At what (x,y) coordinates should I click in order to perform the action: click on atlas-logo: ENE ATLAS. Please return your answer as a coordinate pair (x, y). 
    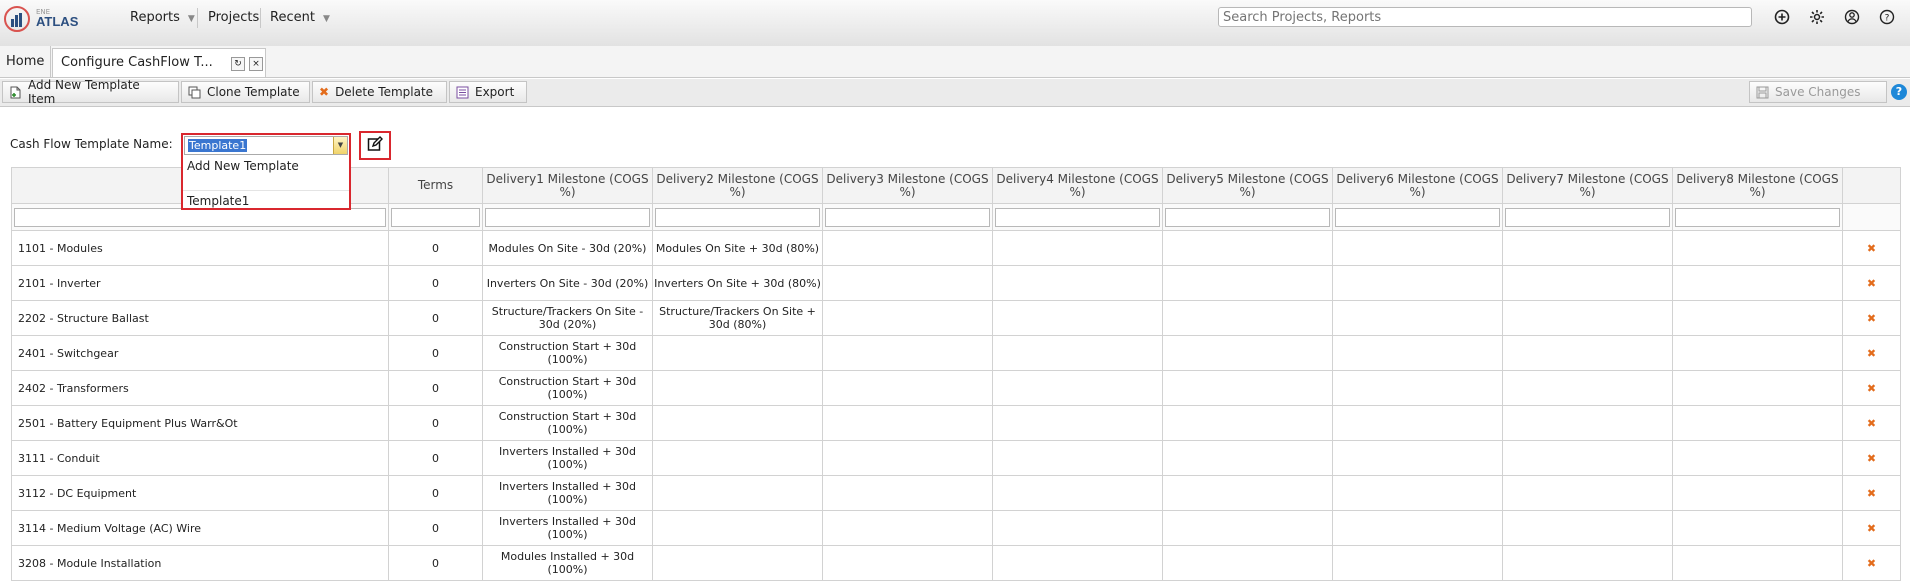
    Looking at the image, I should click on (44, 21).